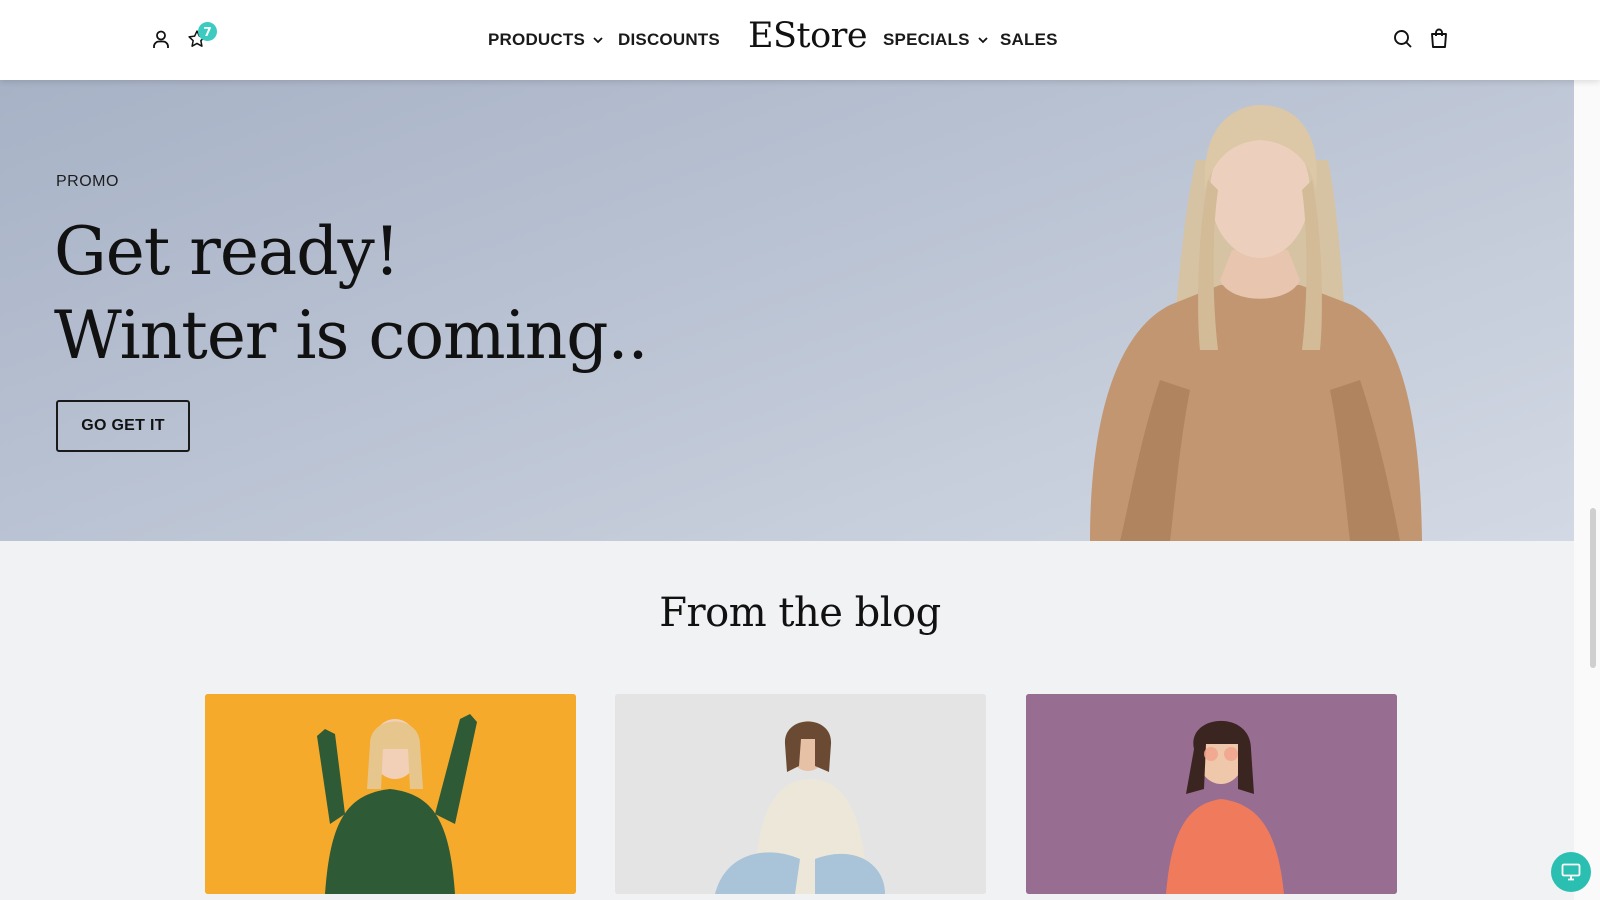  What do you see at coordinates (87, 181) in the screenshot?
I see `hero-label: PROMO` at bounding box center [87, 181].